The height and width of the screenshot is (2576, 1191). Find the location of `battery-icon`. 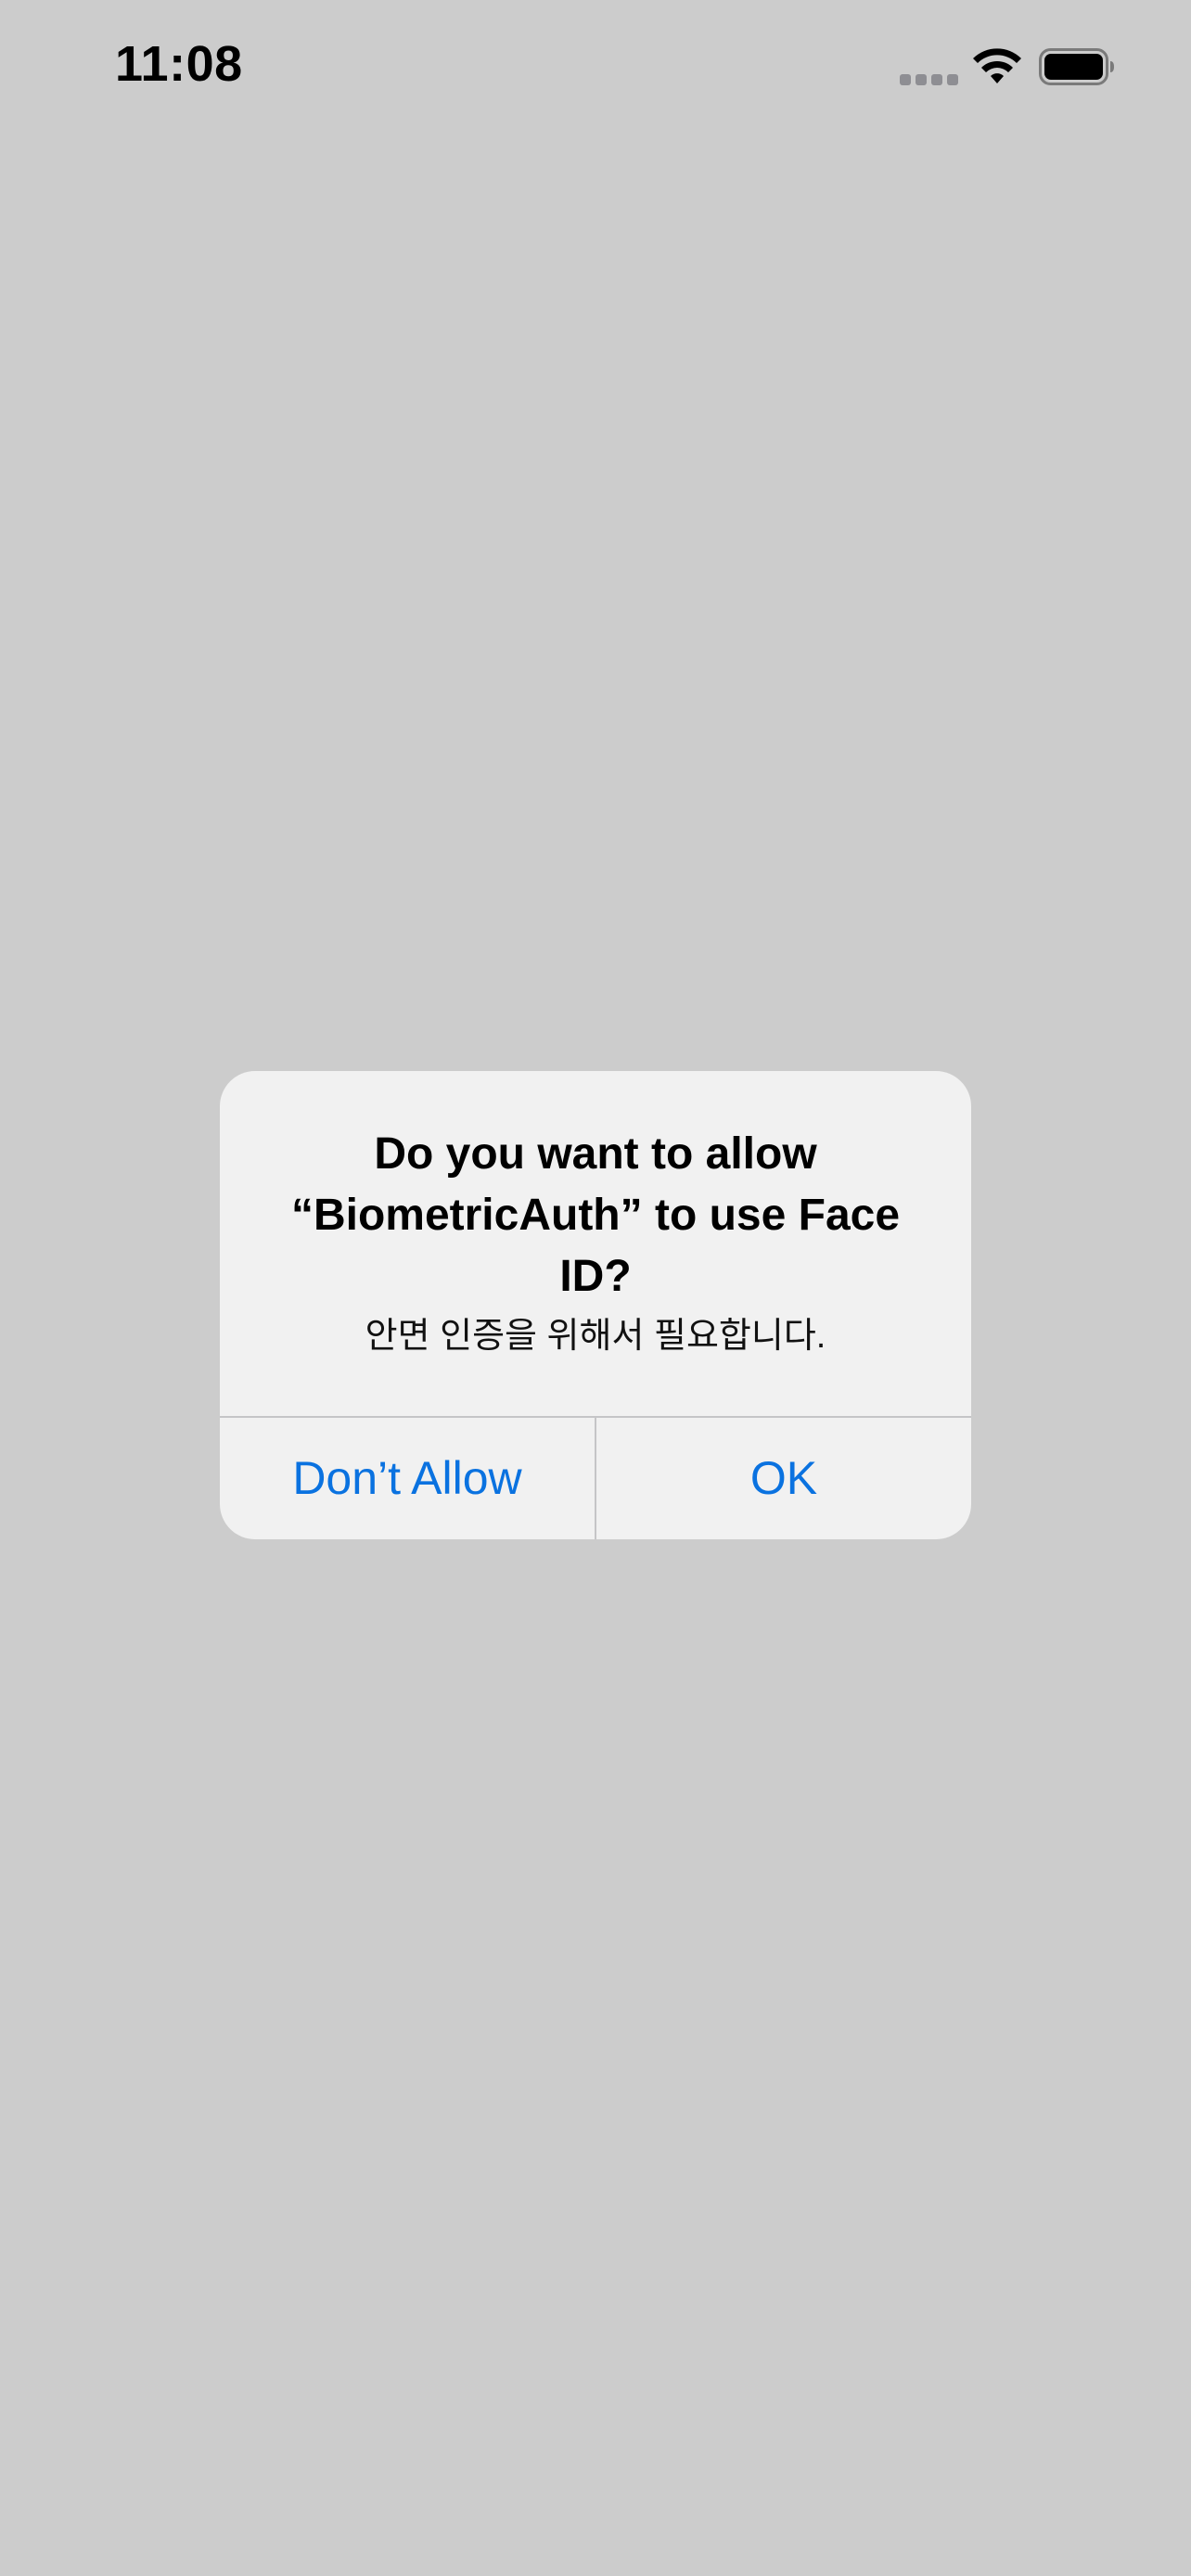

battery-icon is located at coordinates (1076, 66).